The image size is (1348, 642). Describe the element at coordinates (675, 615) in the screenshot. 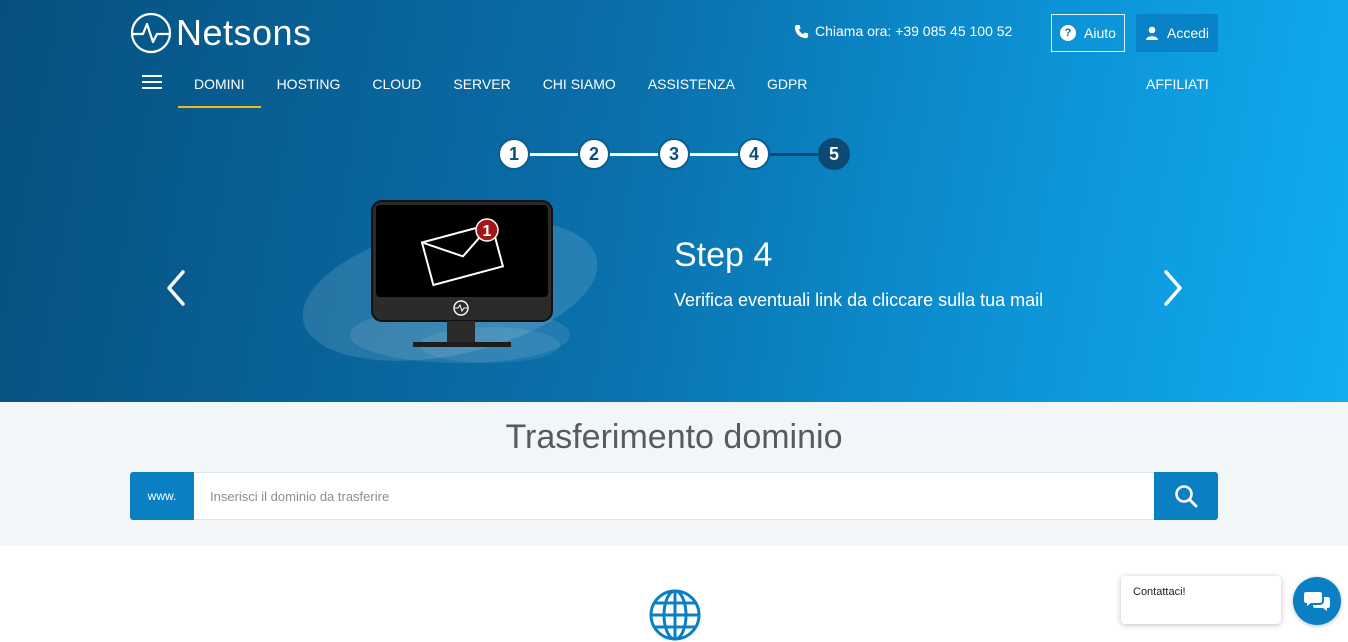

I see `globe-icon` at that location.